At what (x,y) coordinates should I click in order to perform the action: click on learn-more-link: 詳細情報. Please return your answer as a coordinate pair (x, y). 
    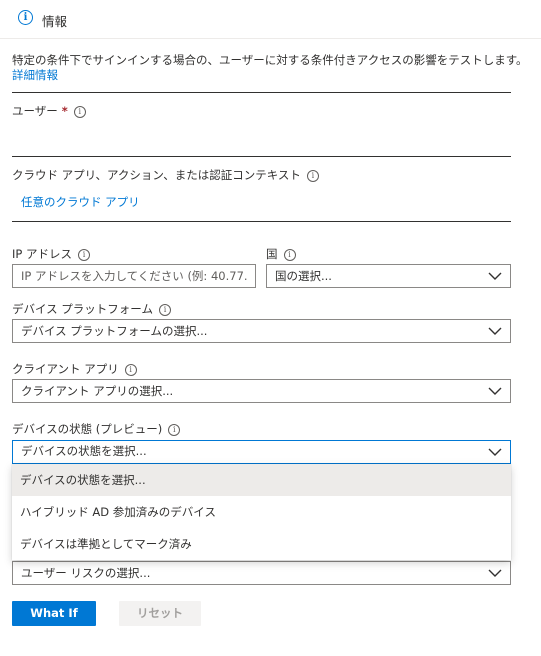
    Looking at the image, I should click on (270, 75).